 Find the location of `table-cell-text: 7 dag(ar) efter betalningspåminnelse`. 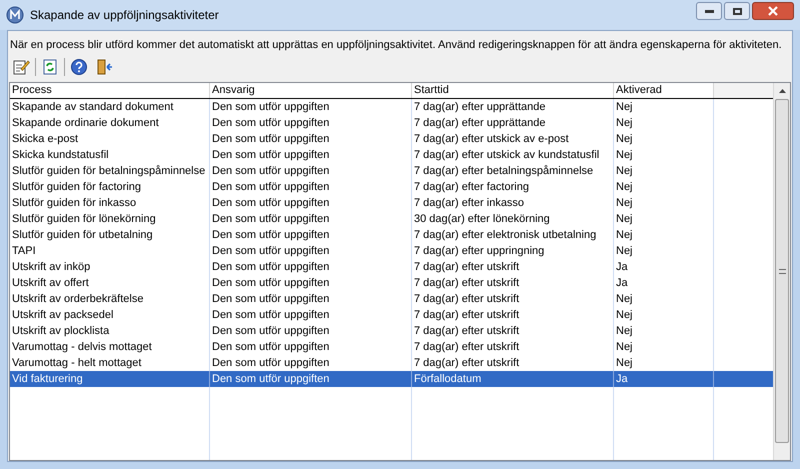

table-cell-text: 7 dag(ar) efter betalningspåminnelse is located at coordinates (503, 171).